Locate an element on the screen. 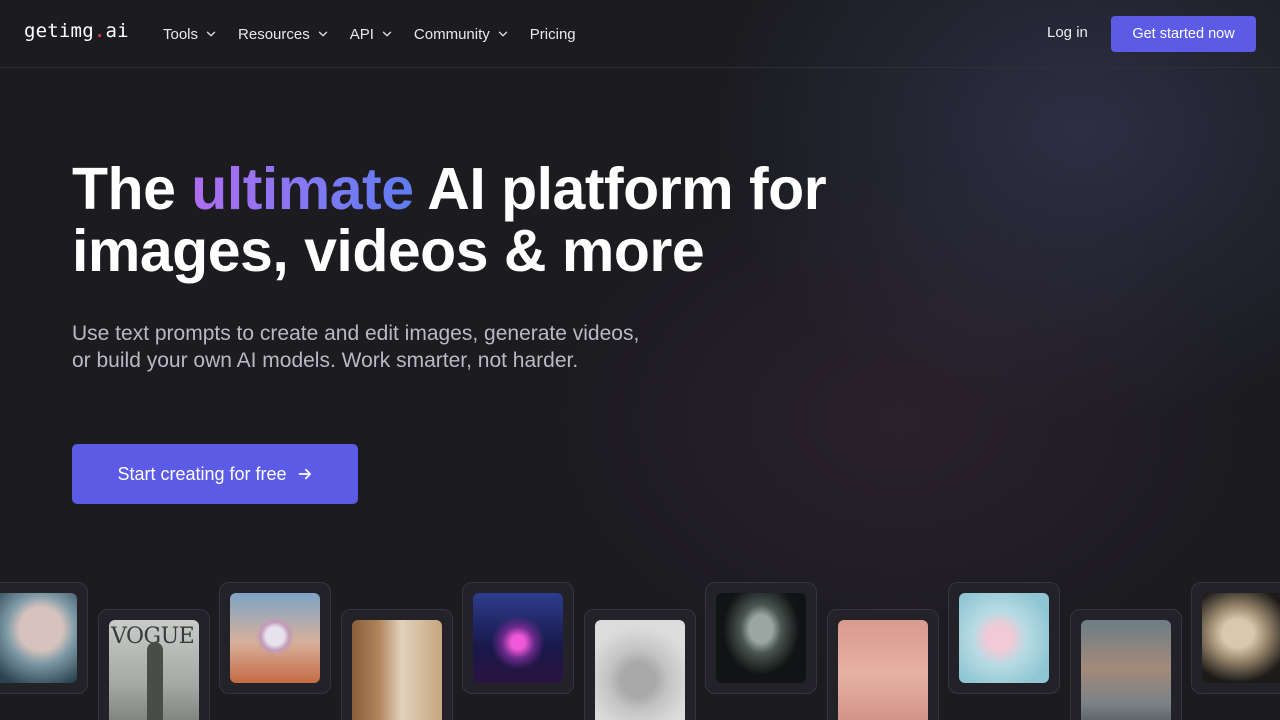 Image resolution: width=1280 pixels, height=720 pixels. start-creating-button: Start creating for free is located at coordinates (215, 474).